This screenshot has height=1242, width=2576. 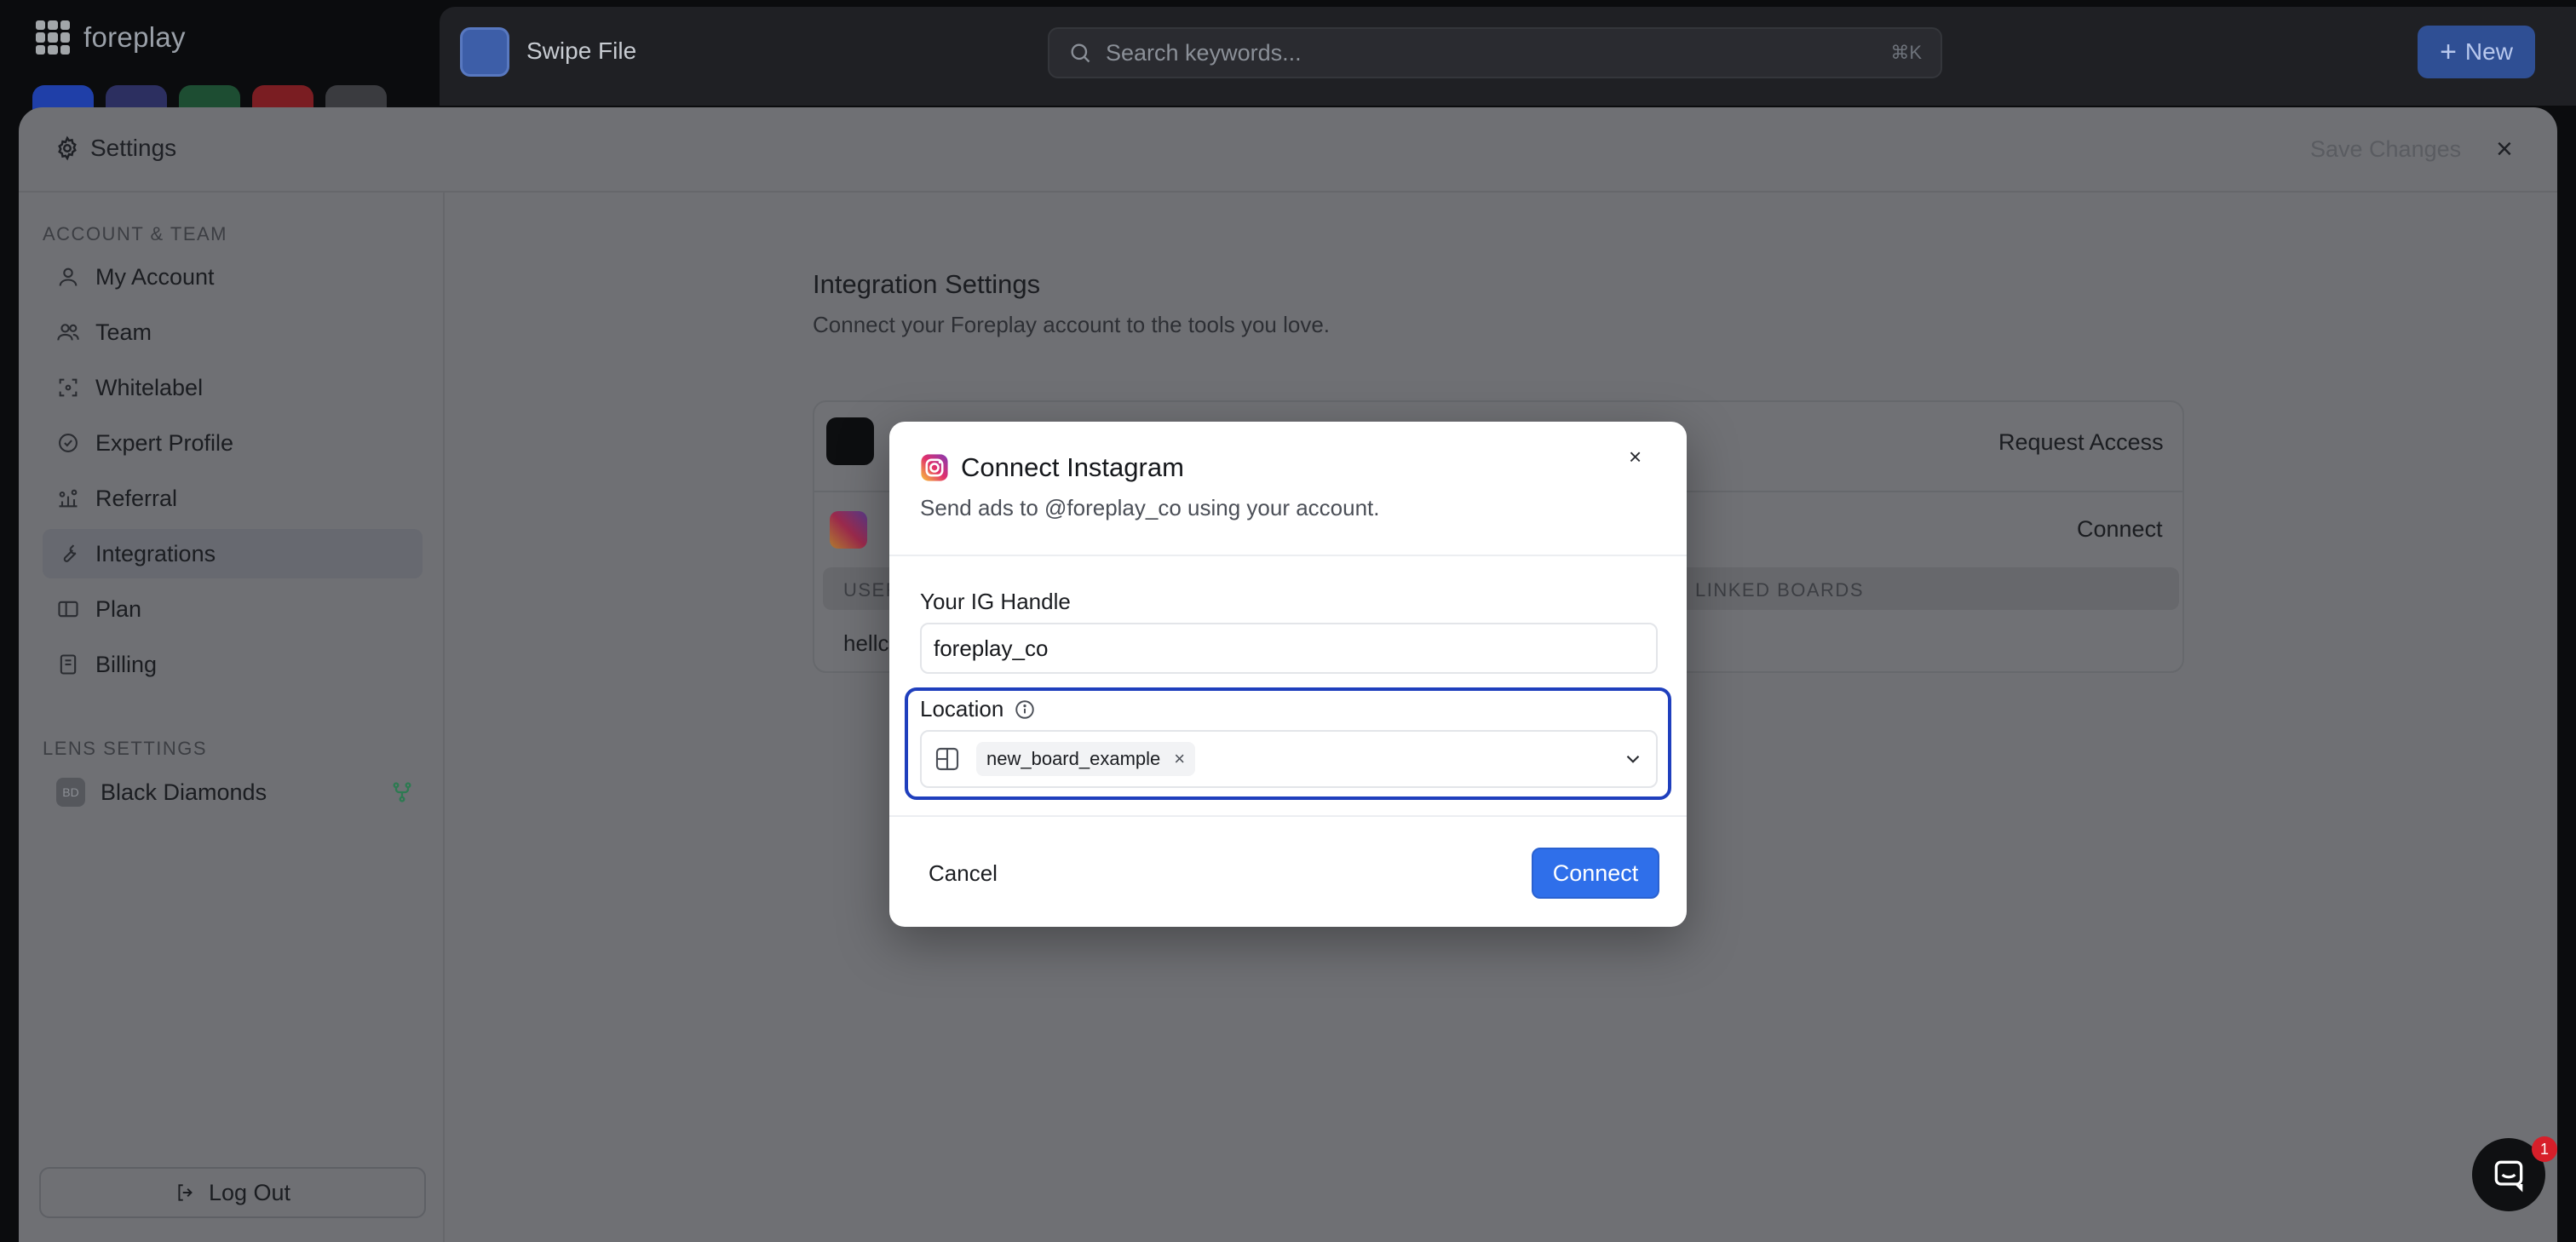 What do you see at coordinates (68, 610) in the screenshot?
I see `plan-icon` at bounding box center [68, 610].